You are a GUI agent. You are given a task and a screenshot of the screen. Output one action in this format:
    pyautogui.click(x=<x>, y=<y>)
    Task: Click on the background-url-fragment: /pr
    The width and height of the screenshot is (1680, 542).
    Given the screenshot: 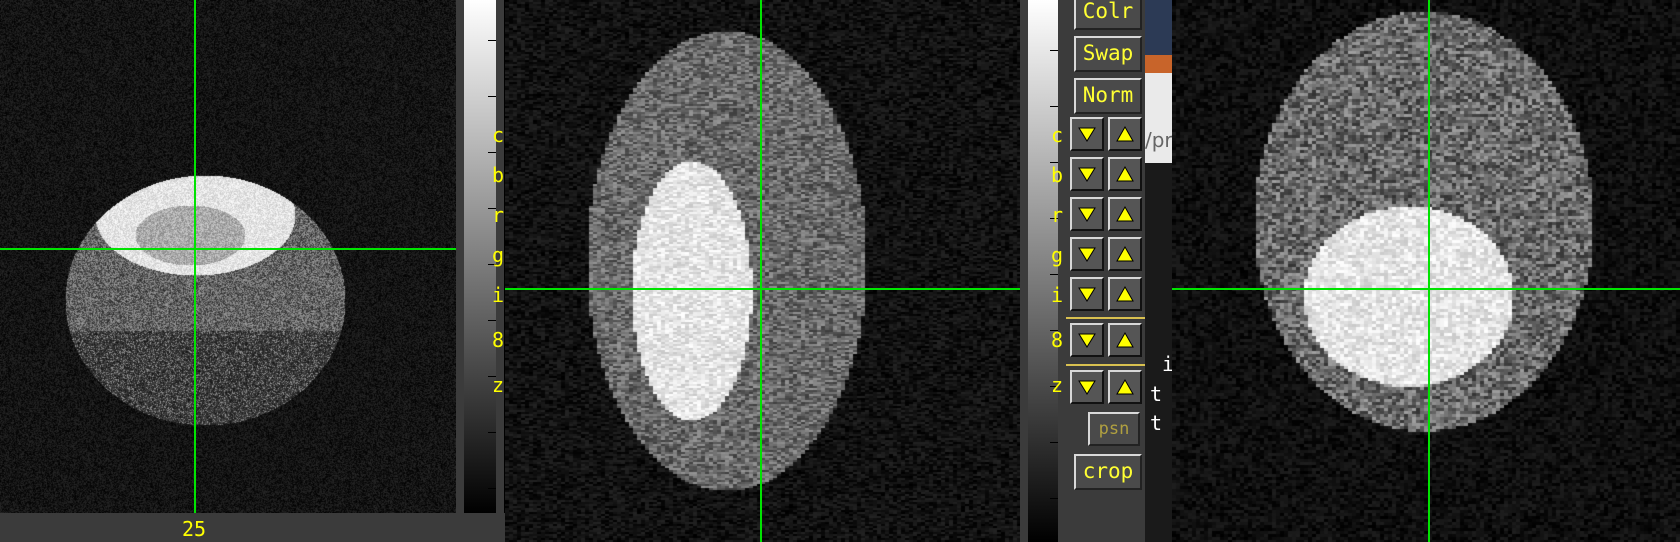 What is the action you would take?
    pyautogui.click(x=1159, y=140)
    